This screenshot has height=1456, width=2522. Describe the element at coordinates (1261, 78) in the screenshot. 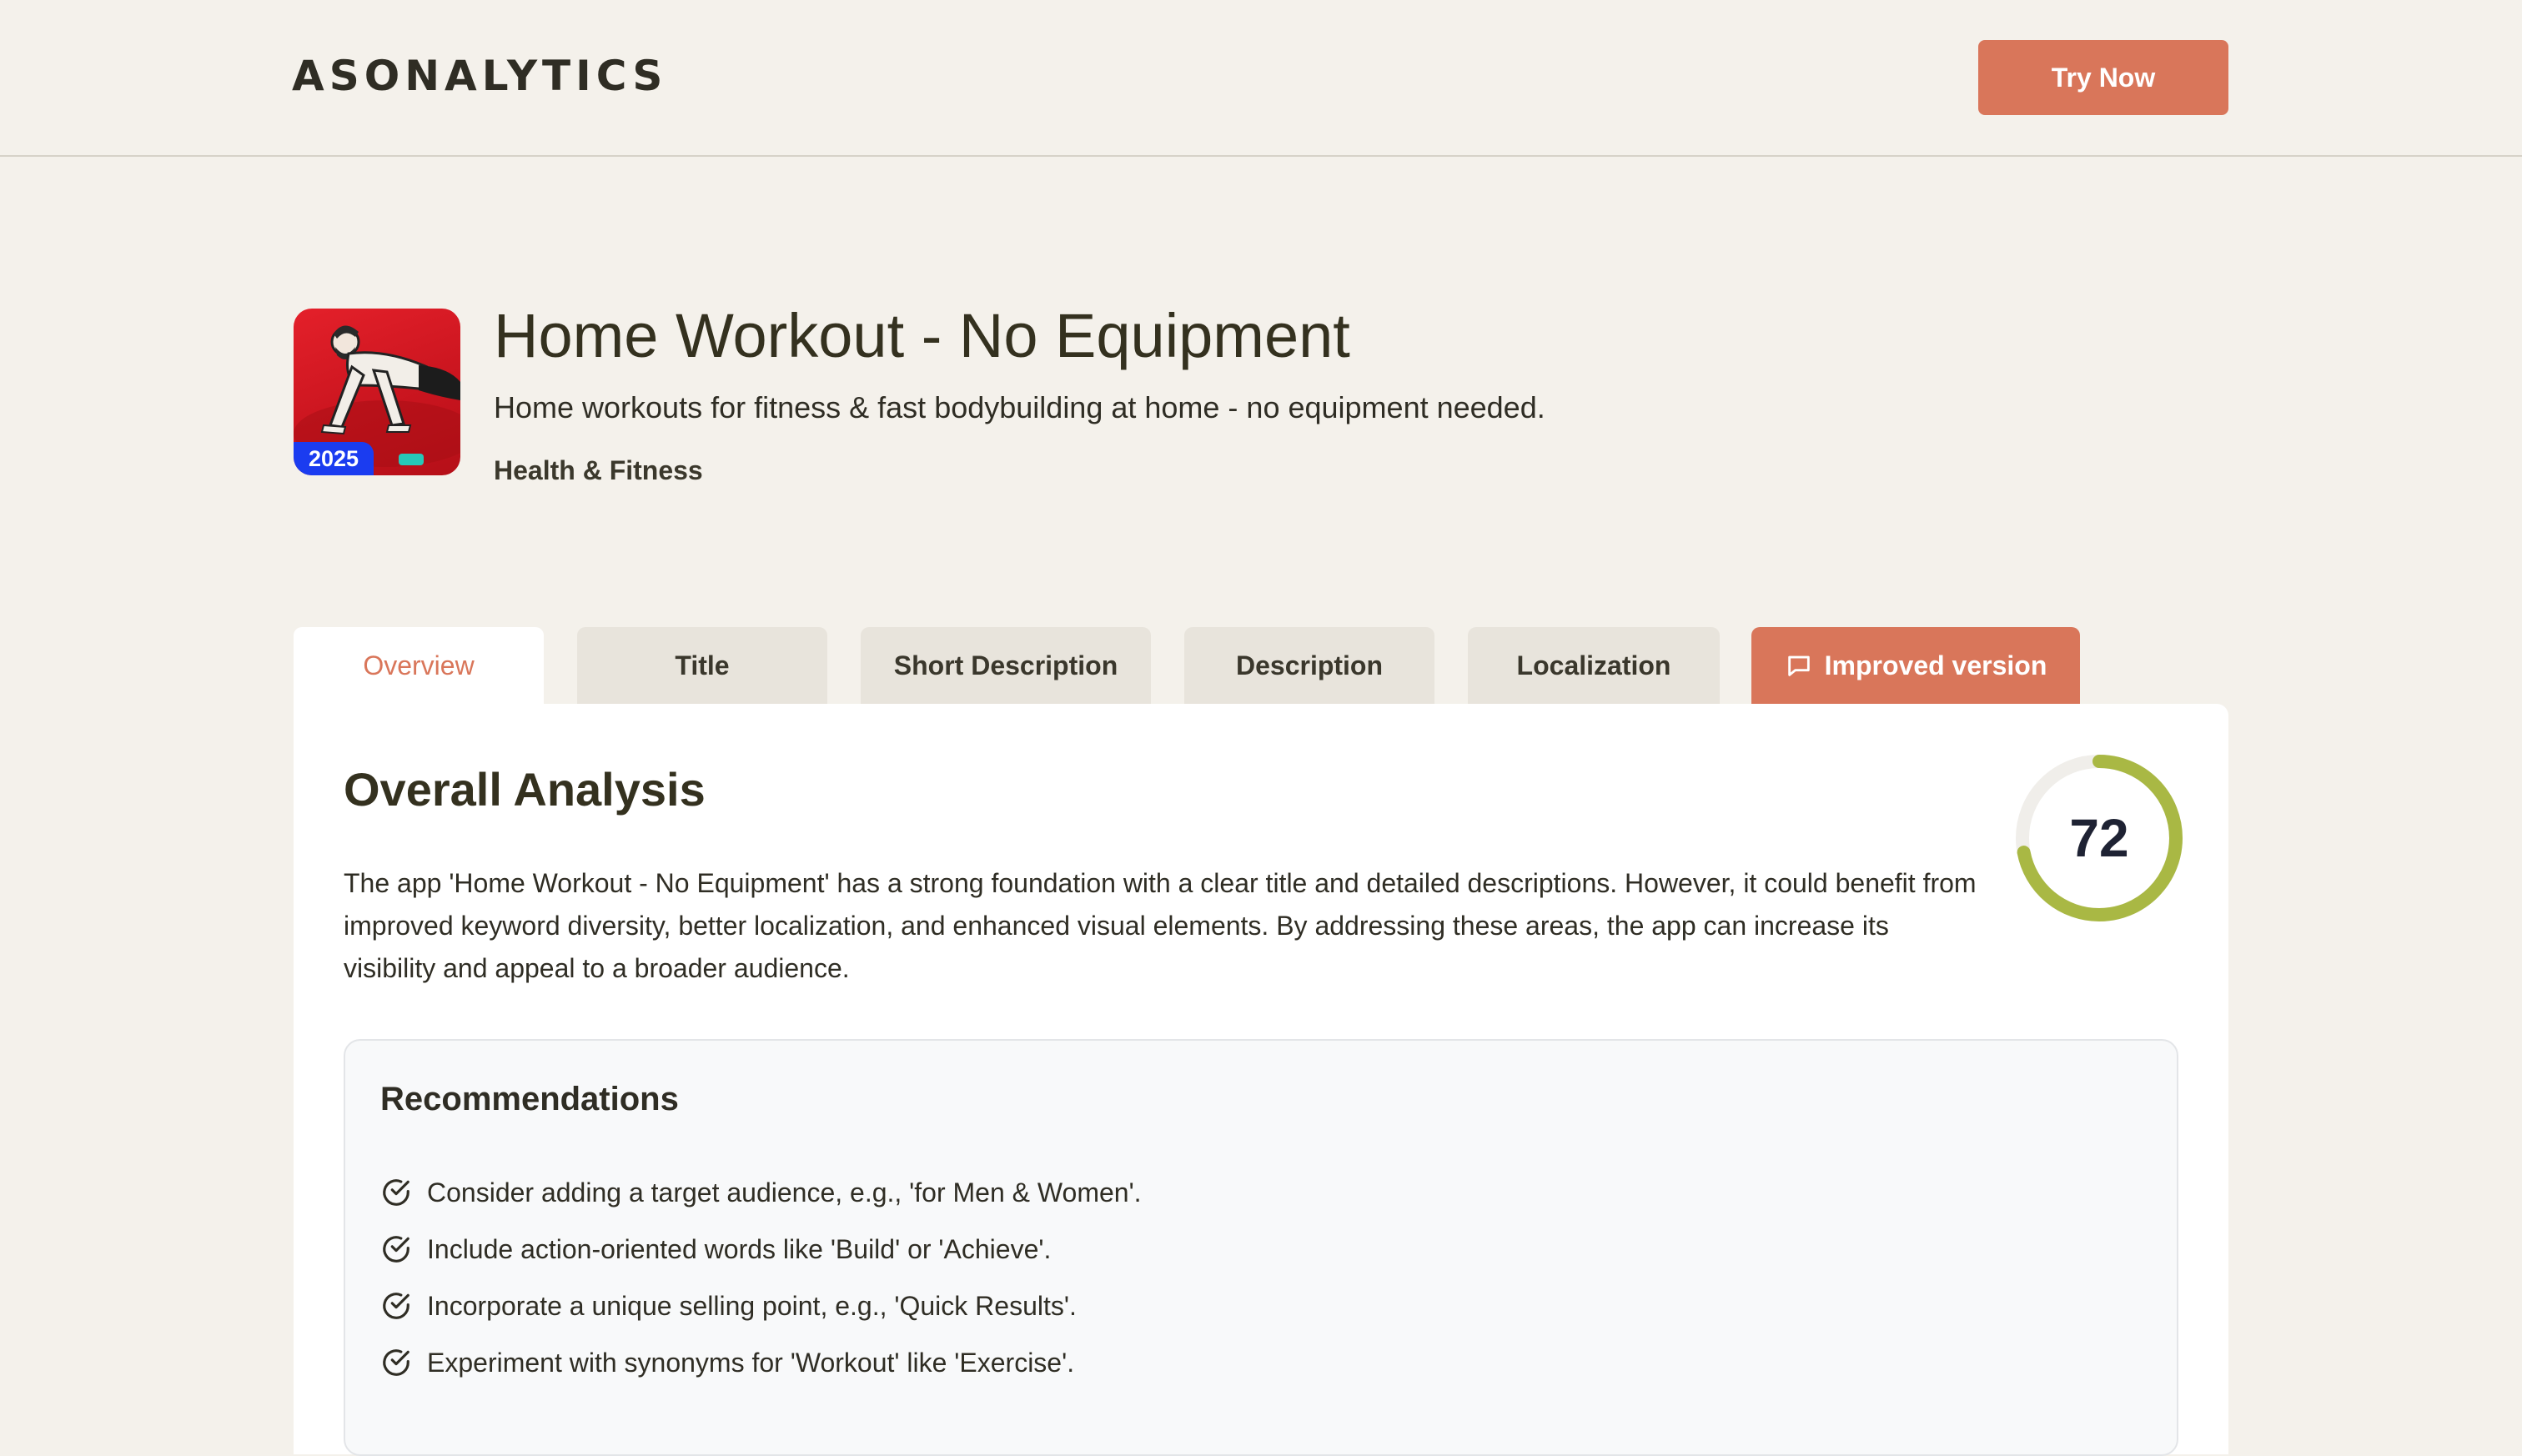

I see `top-bar: ASONALYTICS Try Now` at that location.